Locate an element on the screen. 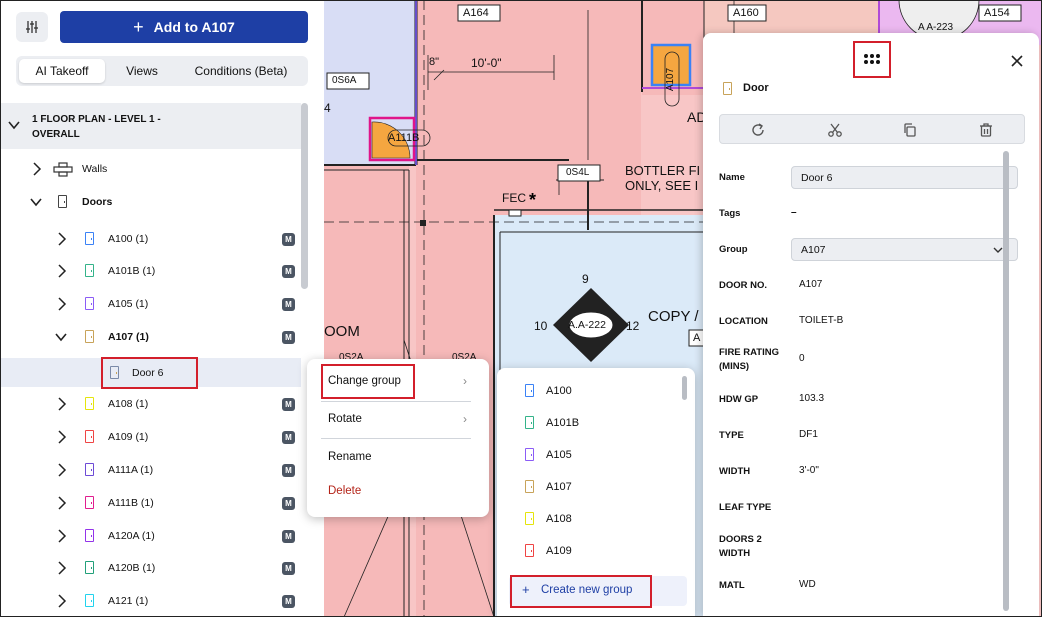 This screenshot has width=1042, height=617. tab-conditions: Conditions (Beta) is located at coordinates (241, 71).